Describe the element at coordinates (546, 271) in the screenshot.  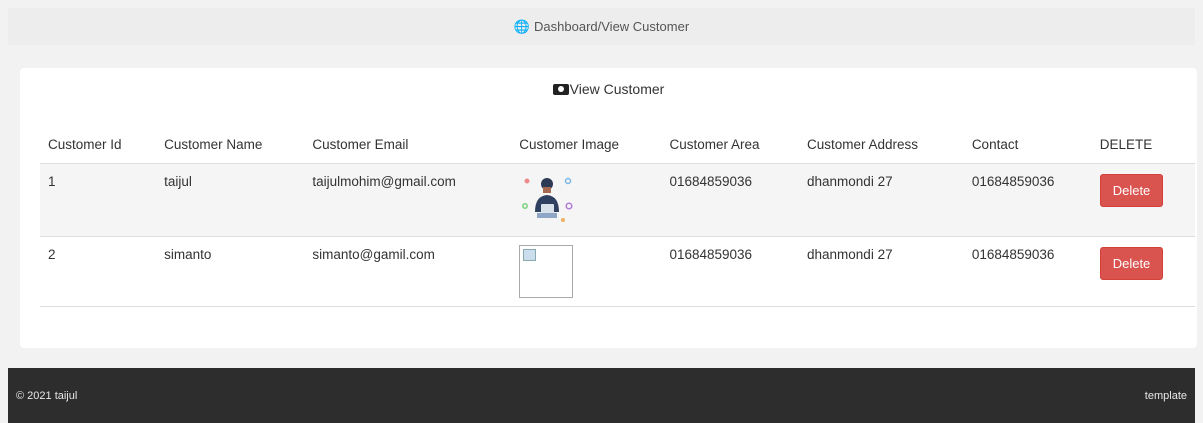
I see `broken-image` at that location.